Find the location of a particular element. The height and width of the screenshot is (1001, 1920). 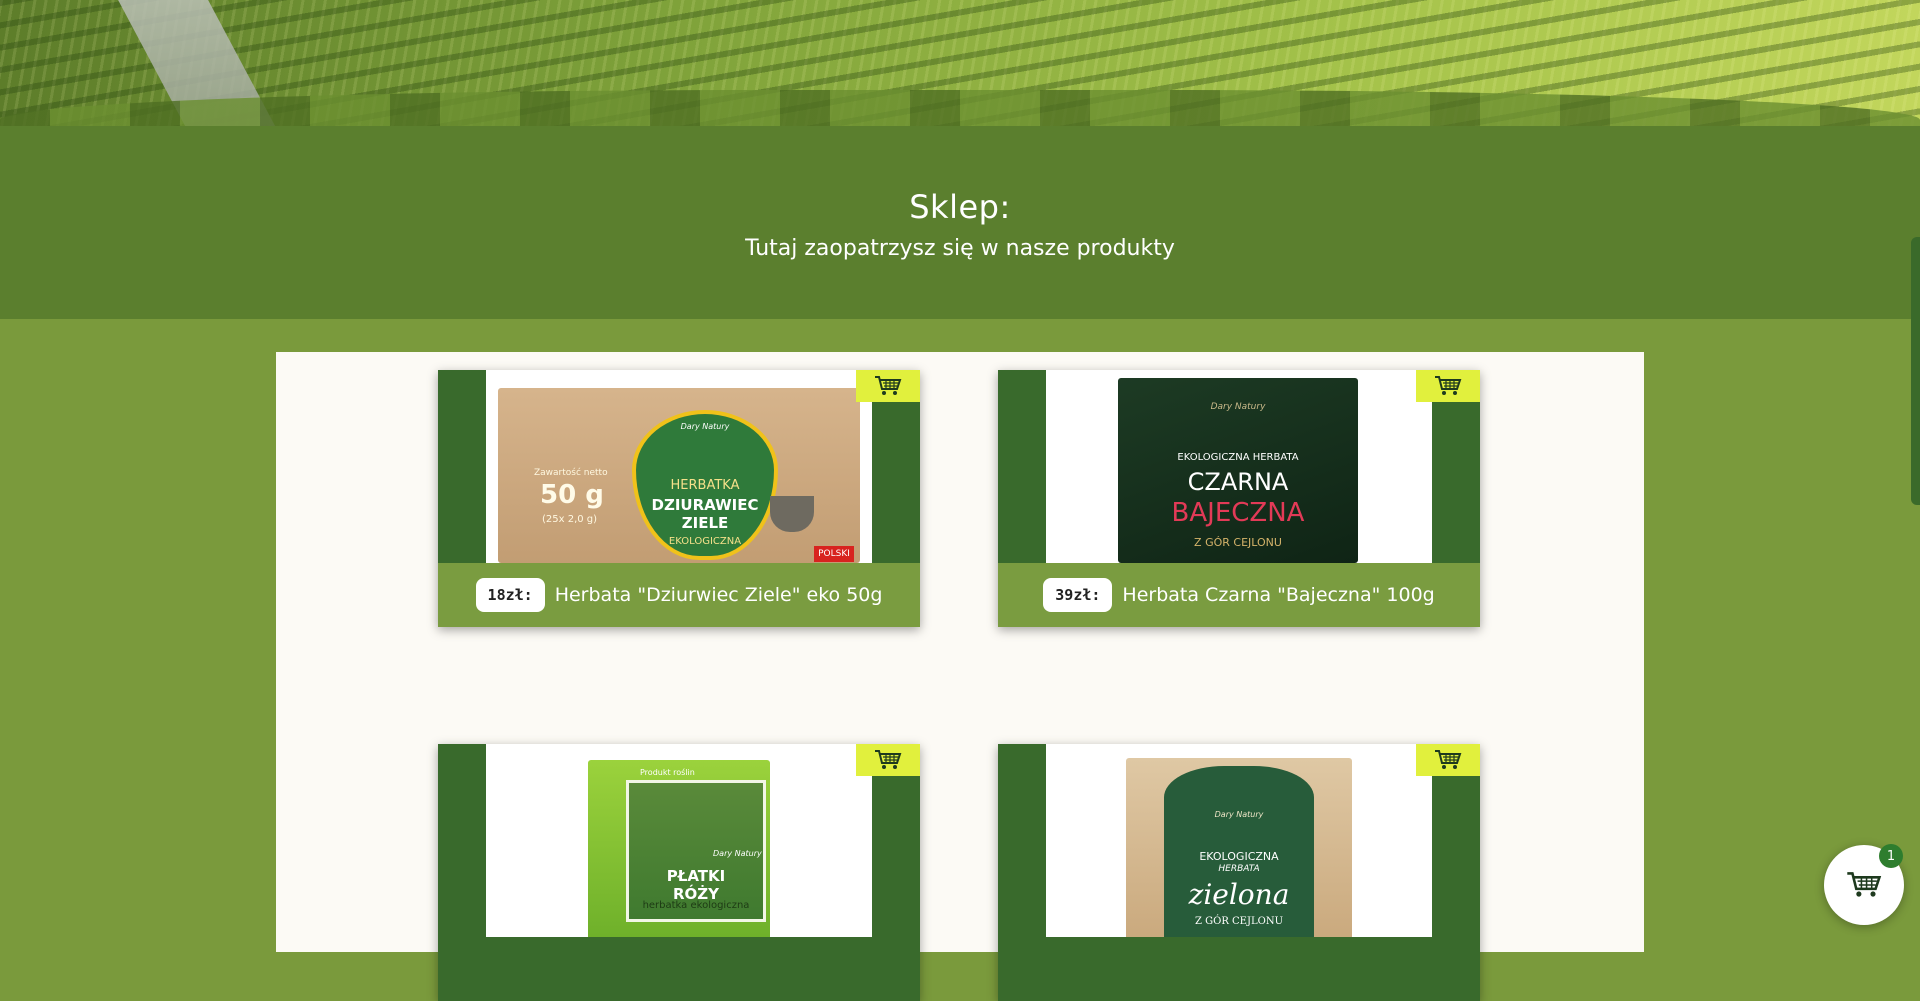

package-line3: zielona is located at coordinates (1239, 894).